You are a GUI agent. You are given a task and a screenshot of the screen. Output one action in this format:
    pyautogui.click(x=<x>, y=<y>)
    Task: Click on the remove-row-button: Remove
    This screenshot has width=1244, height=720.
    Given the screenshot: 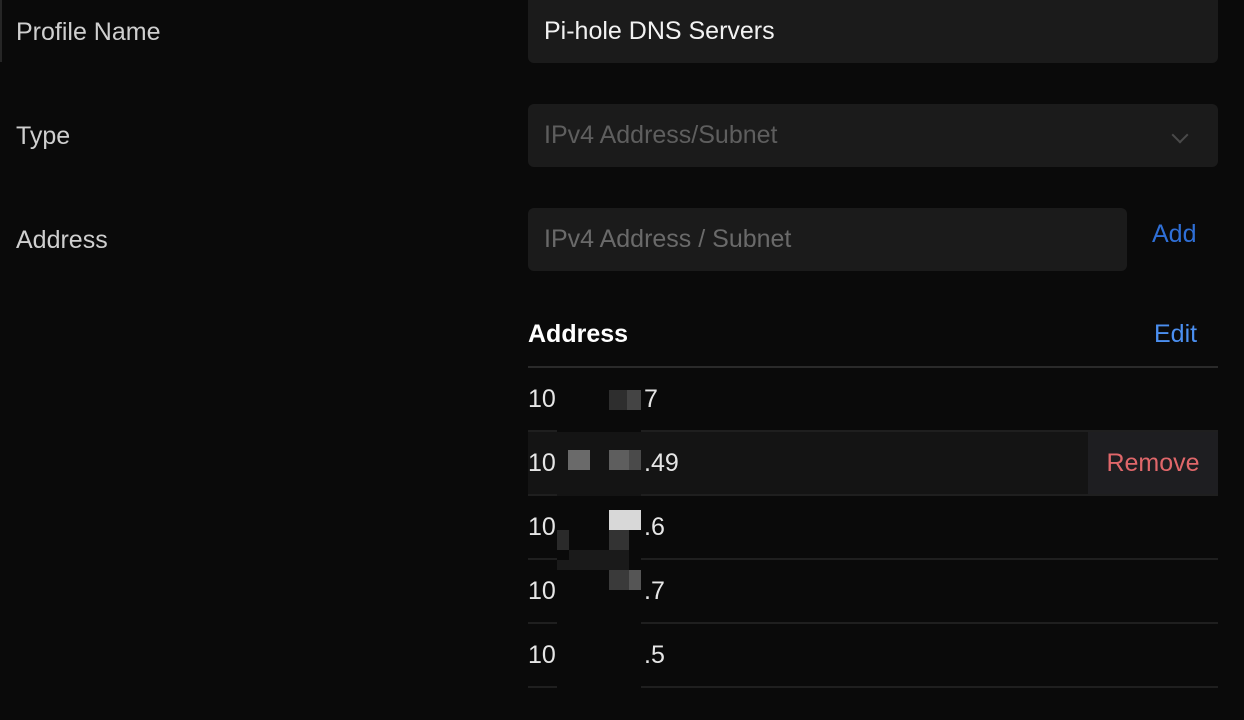 What is the action you would take?
    pyautogui.click(x=1153, y=463)
    